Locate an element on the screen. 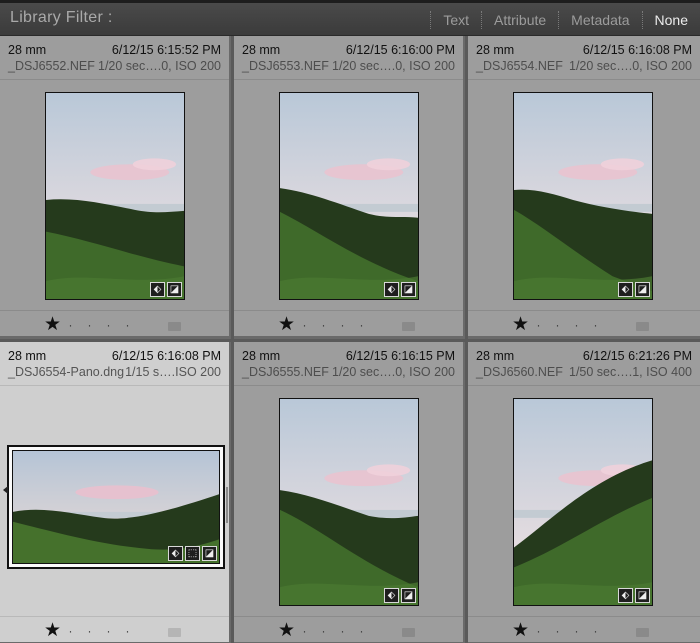 Image resolution: width=700 pixels, height=643 pixels. capture-datetime: 6/12/15 6:15:52 PM is located at coordinates (166, 50).